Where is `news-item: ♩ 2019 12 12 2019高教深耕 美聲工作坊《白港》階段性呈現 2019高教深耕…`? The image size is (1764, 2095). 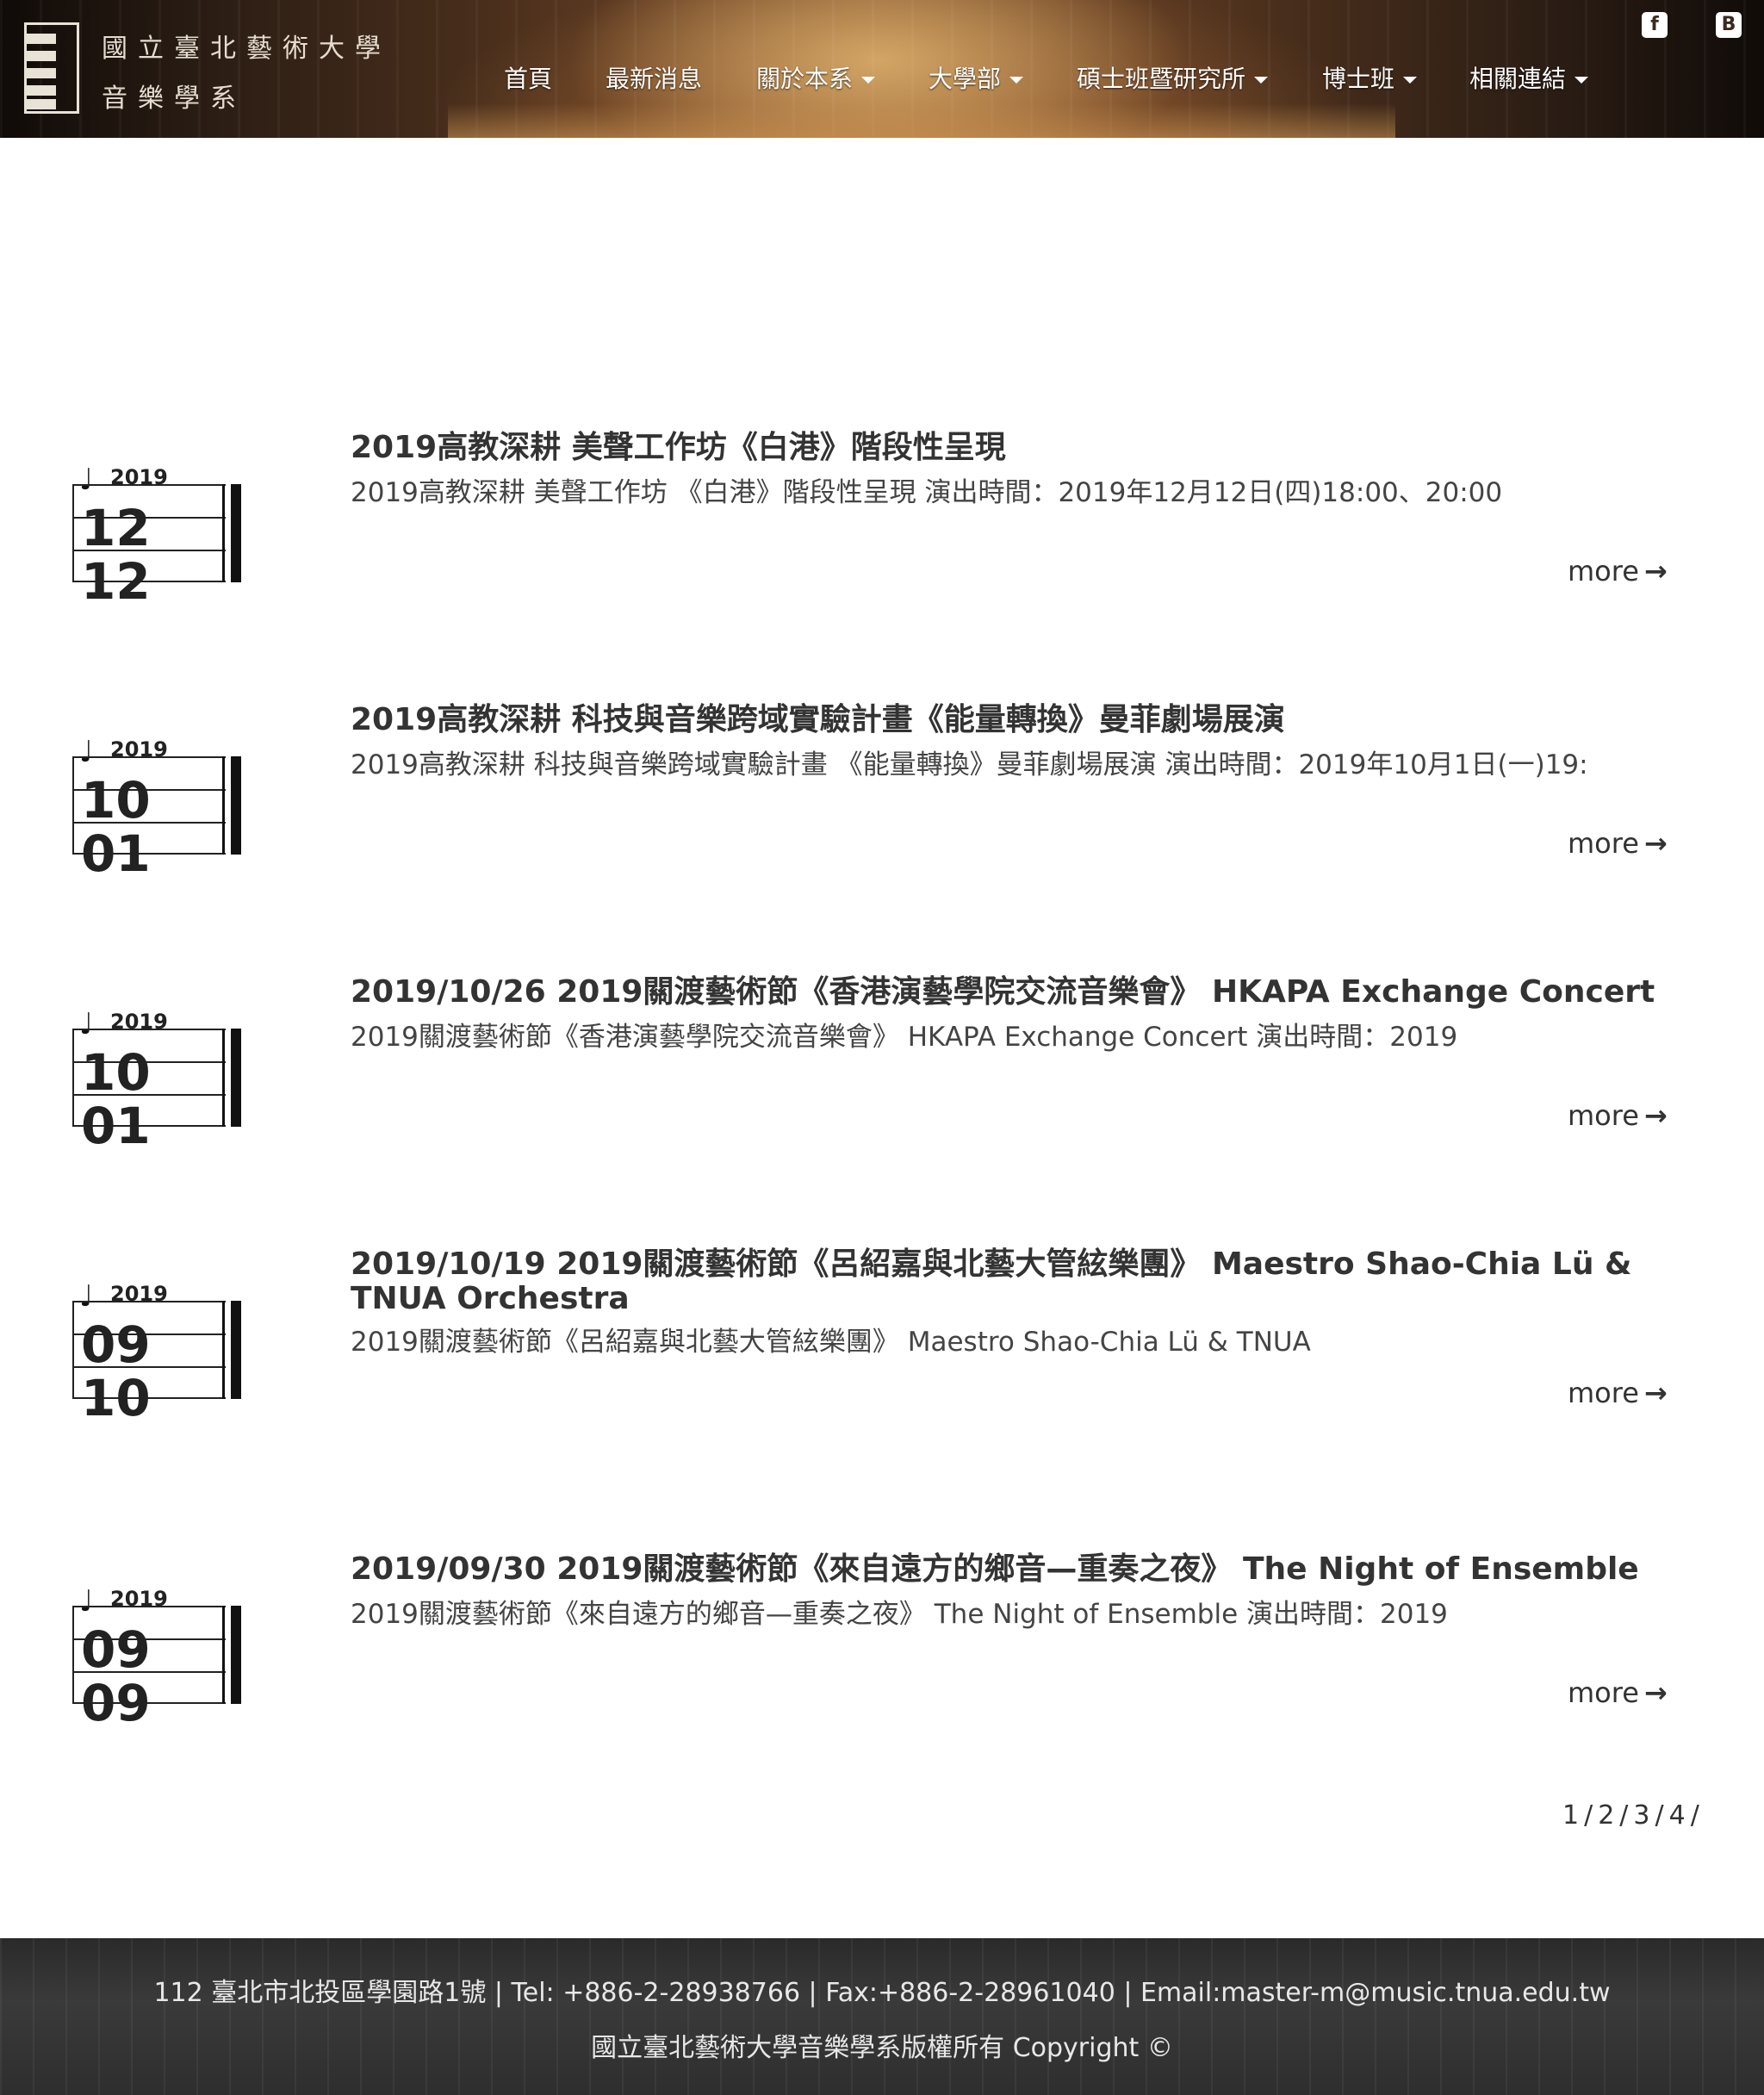 news-item: ♩ 2019 12 12 2019高教深耕 美聲工作坊《白港》階段性呈現 2019高教深耕… is located at coordinates (882, 521).